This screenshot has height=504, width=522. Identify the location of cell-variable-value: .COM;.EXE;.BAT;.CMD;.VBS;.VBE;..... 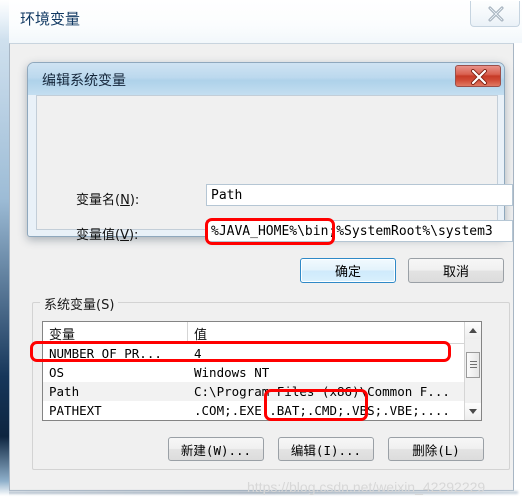
(322, 410).